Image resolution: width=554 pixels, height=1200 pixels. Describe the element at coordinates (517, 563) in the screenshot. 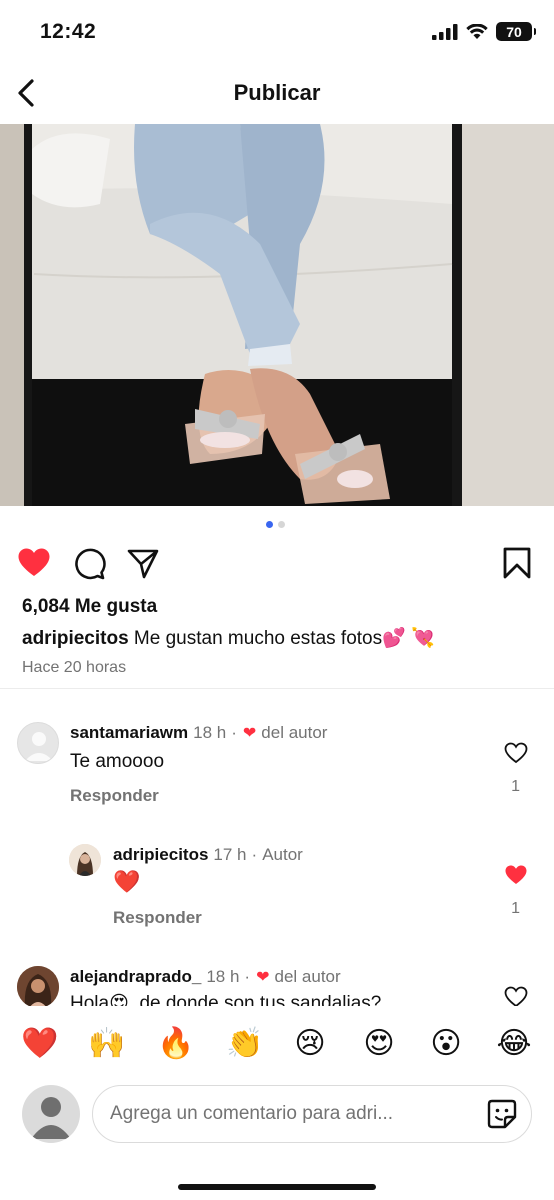

I see `bookmark-save-icon` at that location.